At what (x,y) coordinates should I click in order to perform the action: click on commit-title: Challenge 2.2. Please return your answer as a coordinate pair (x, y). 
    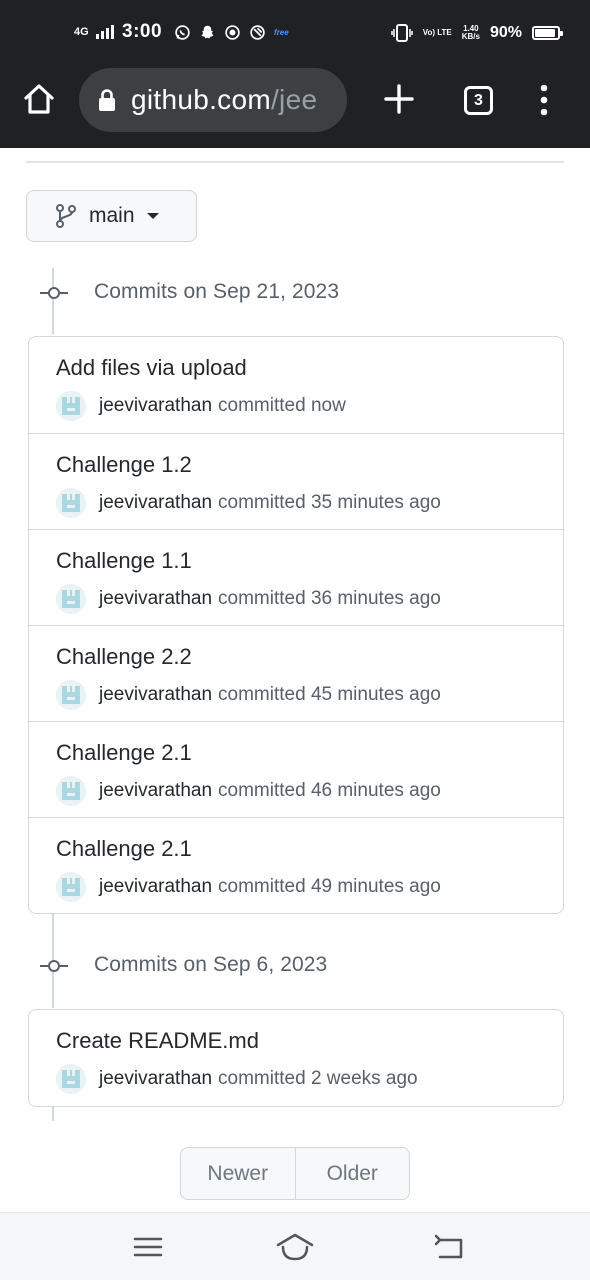
    Looking at the image, I should click on (124, 657).